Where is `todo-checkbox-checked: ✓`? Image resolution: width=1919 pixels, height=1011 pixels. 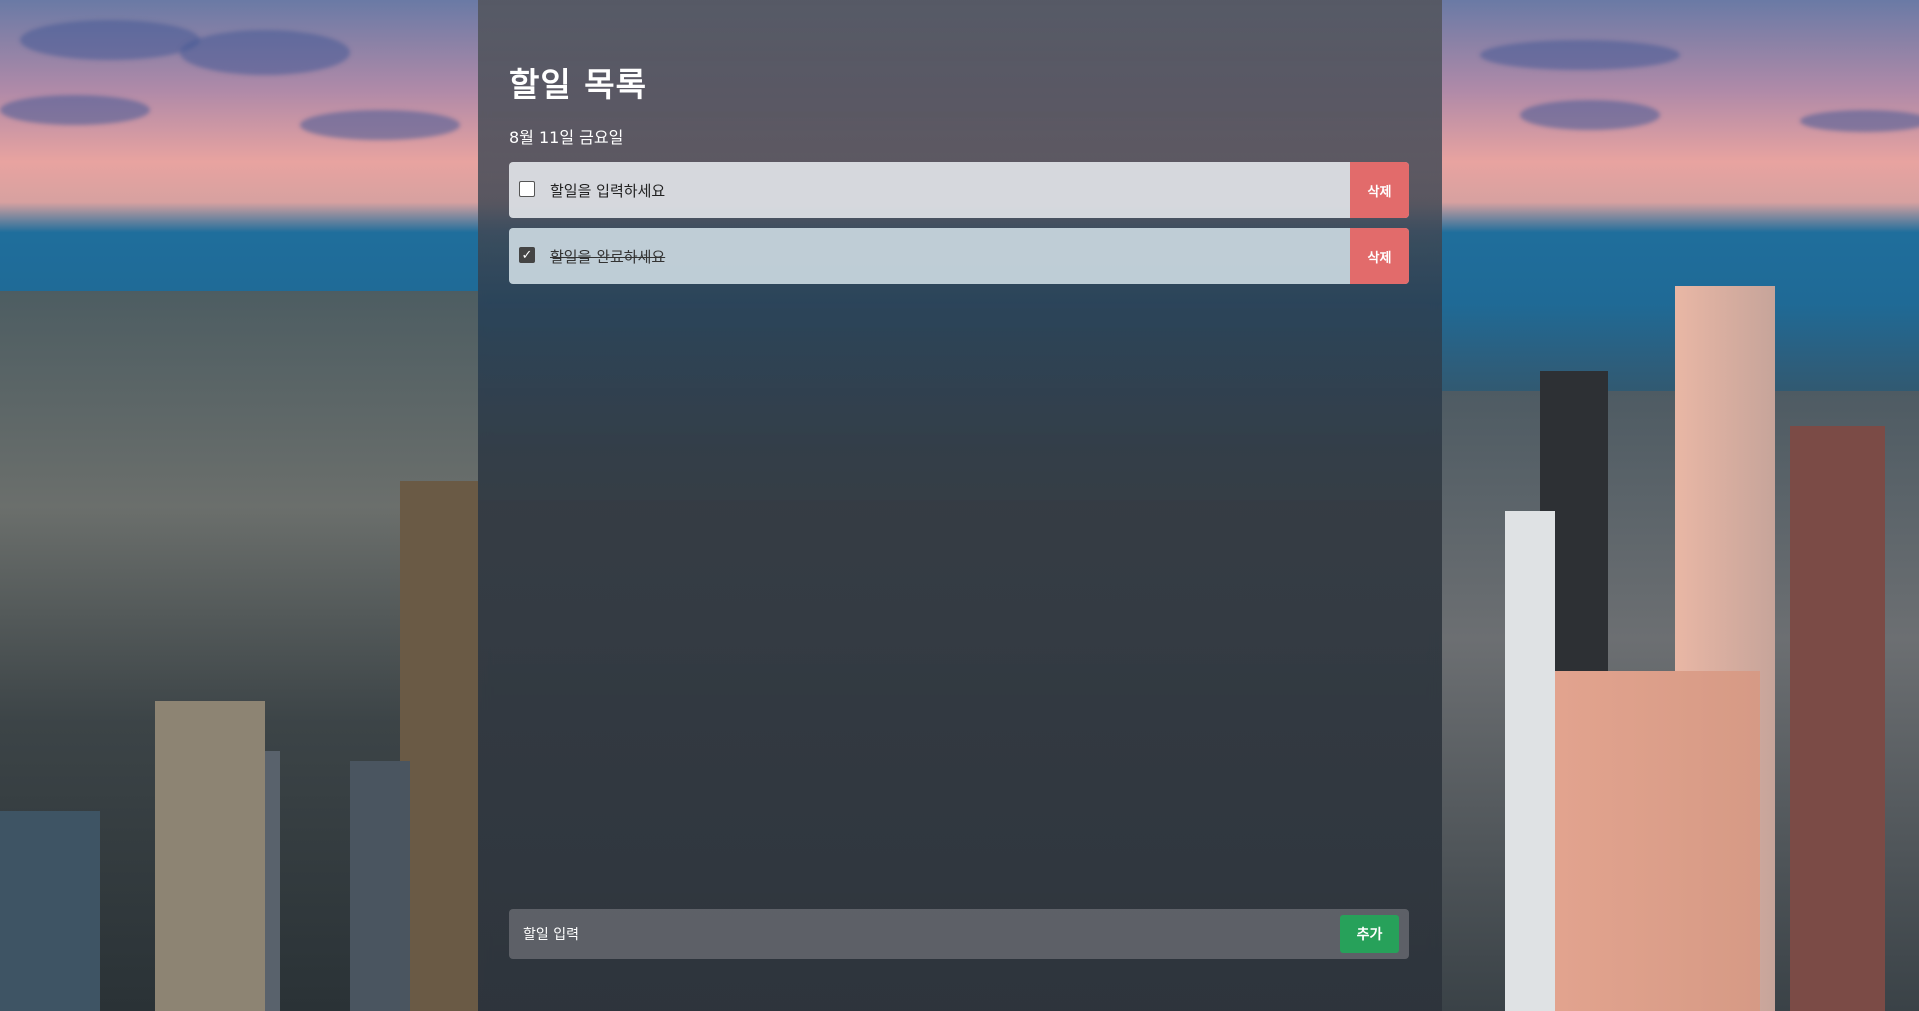
todo-checkbox-checked: ✓ is located at coordinates (527, 255).